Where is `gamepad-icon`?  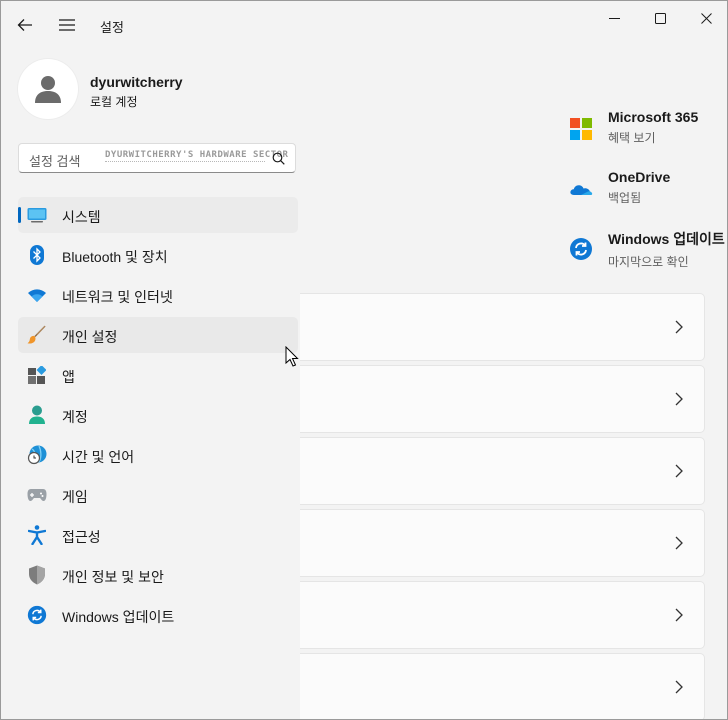
gamepad-icon is located at coordinates (37, 495).